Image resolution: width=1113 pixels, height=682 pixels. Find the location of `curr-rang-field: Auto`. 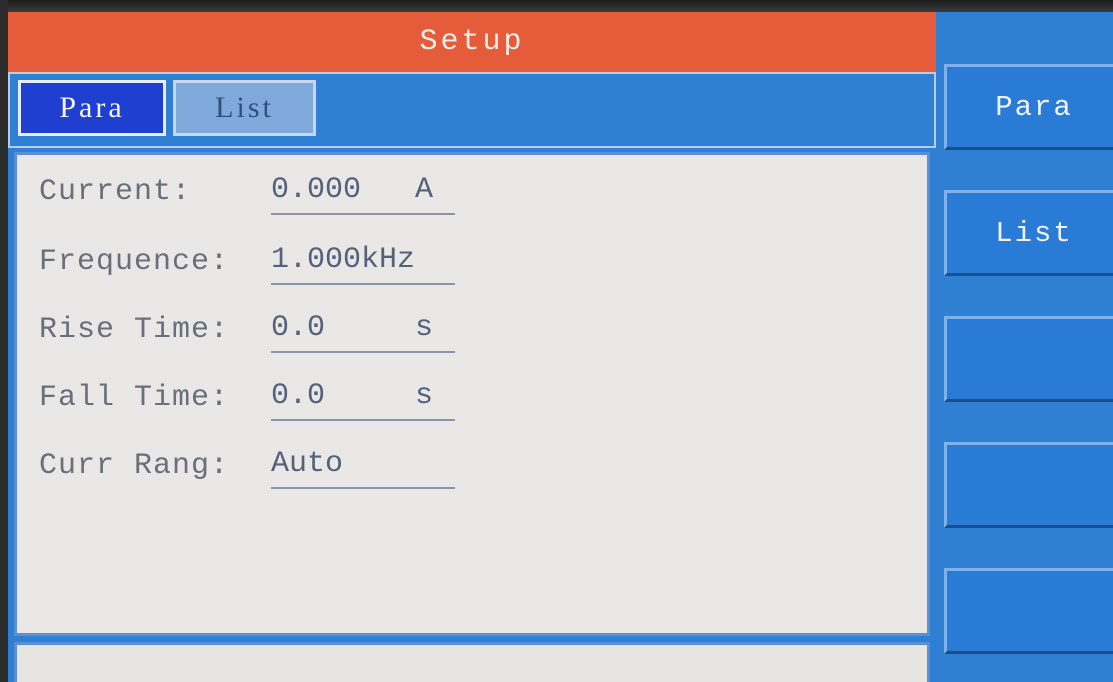

curr-rang-field: Auto is located at coordinates (363, 465).